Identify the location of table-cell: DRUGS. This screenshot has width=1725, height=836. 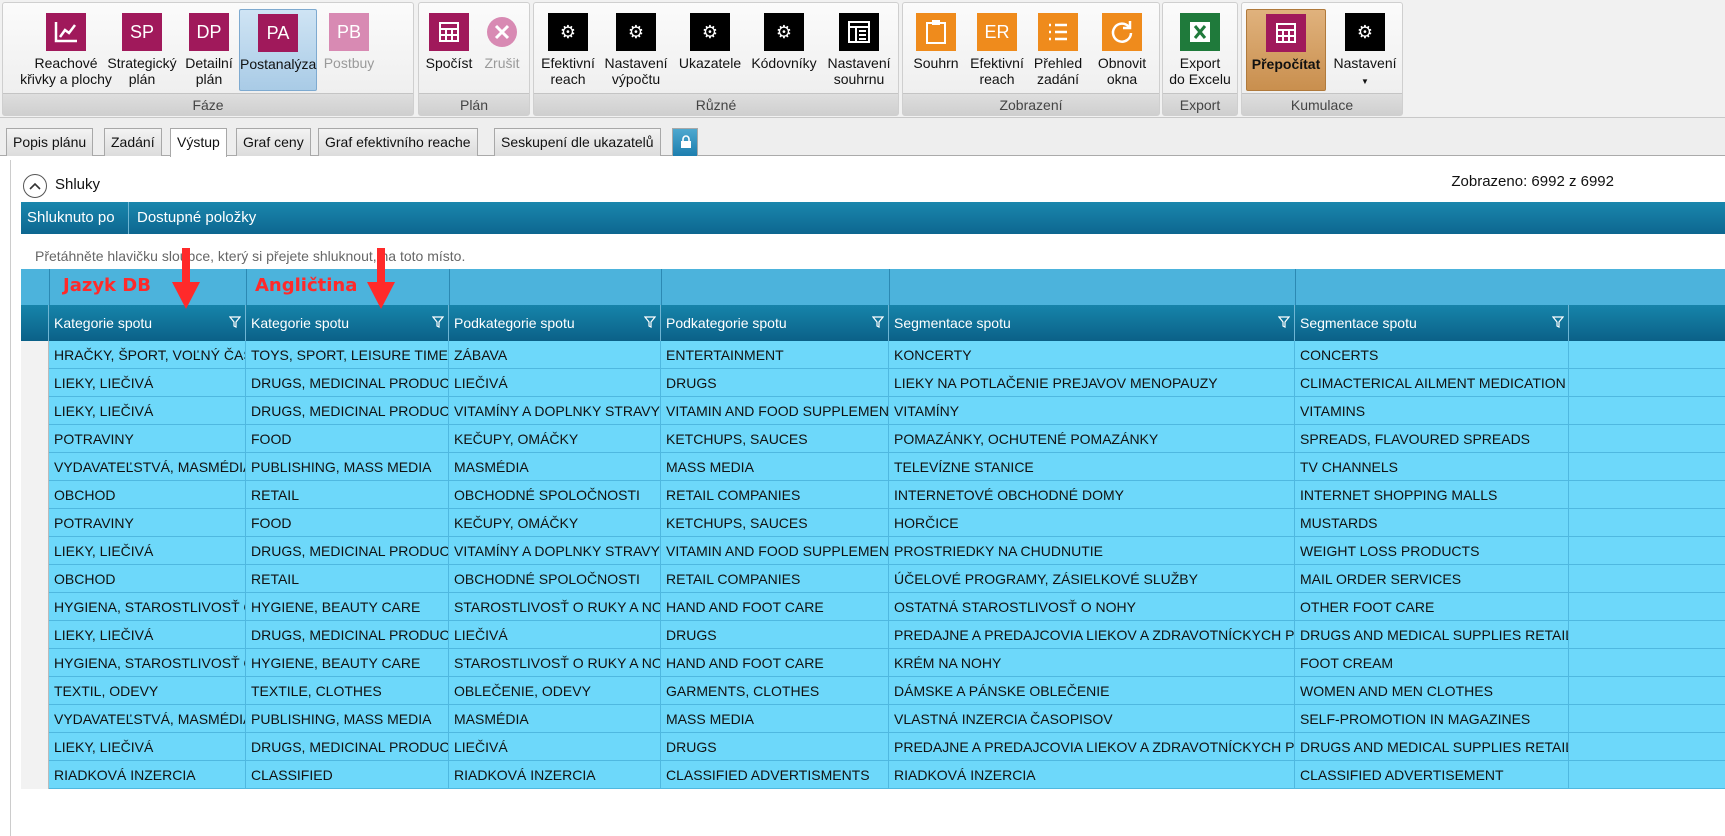
(775, 635).